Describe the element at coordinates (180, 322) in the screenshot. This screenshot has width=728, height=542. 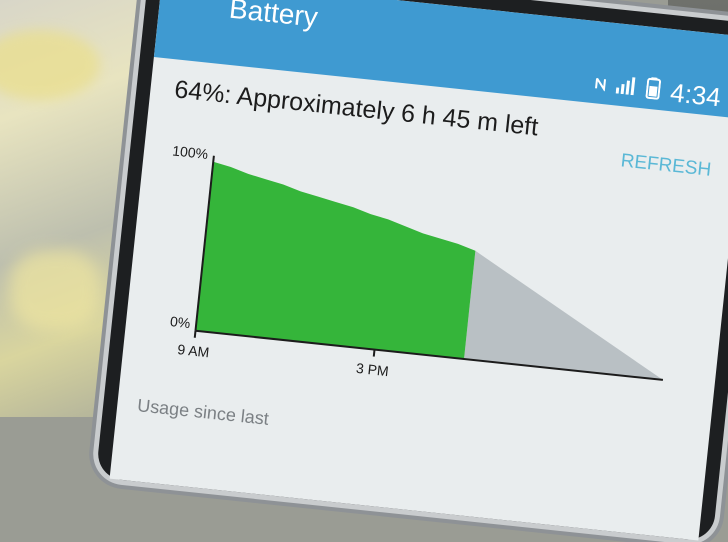
I see `y-tick-label: 0%` at that location.